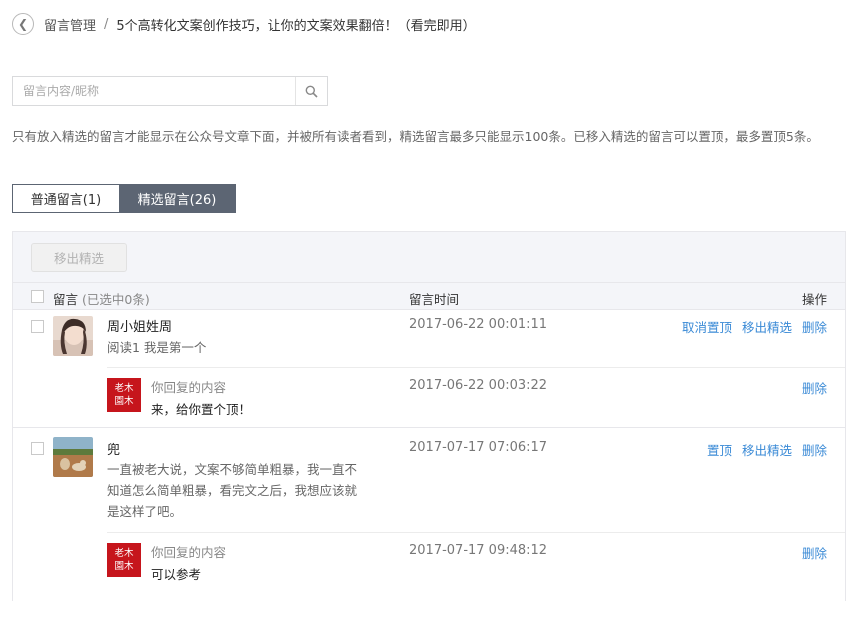 This screenshot has height=635, width=868. Describe the element at coordinates (478, 324) in the screenshot. I see `comment-time: 2017-06-22 00:01:11` at that location.